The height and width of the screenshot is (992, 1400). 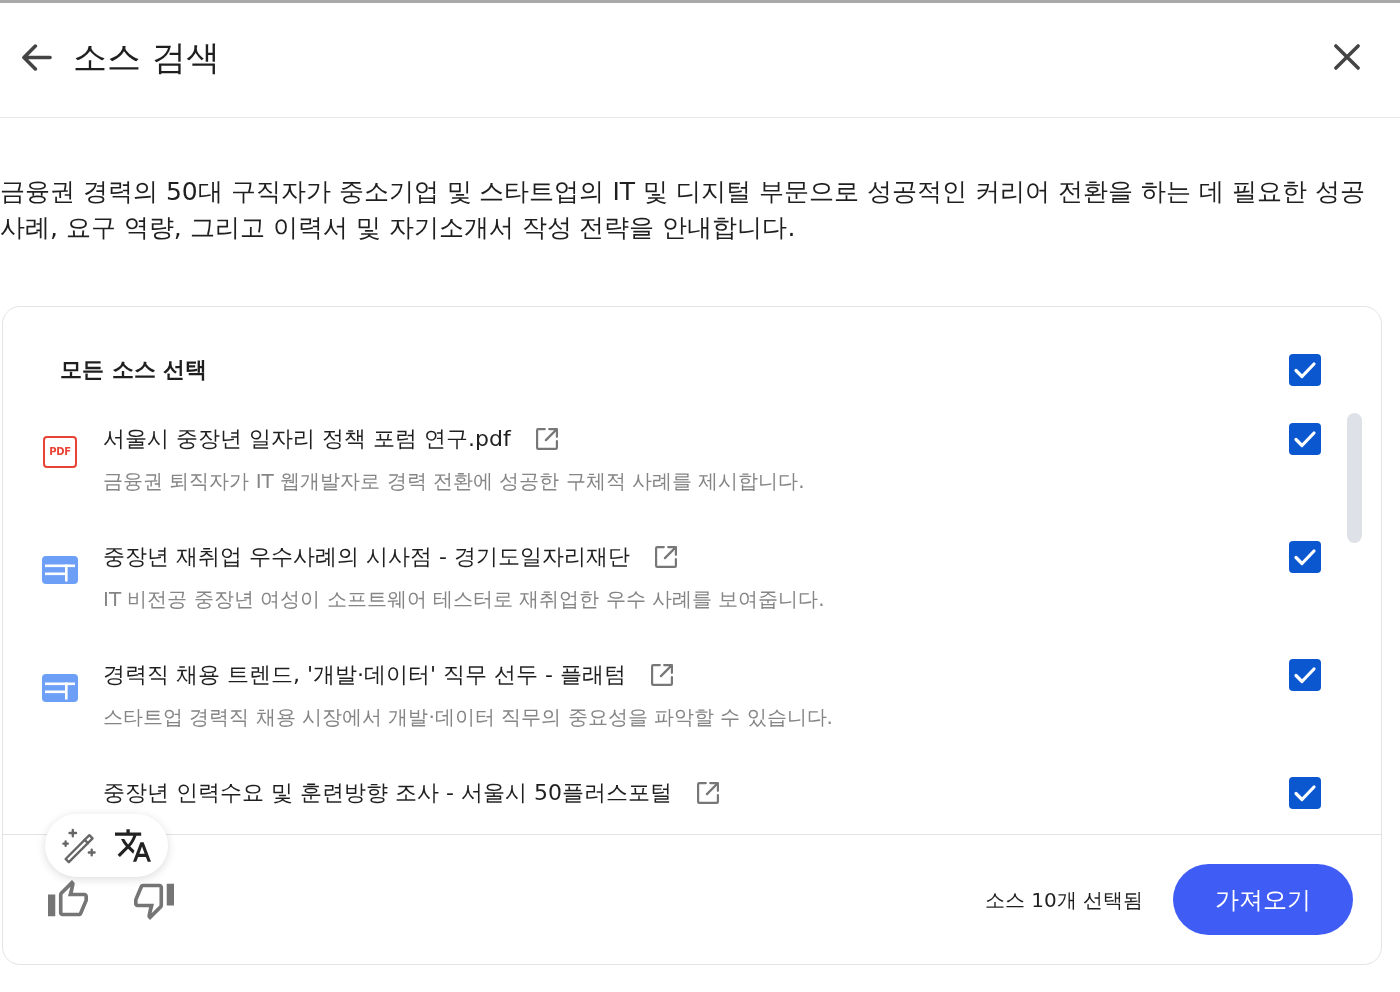 I want to click on source-title: 경력직 채용 트렌드, '개발·데이터' 직무 선두 - 플래텀, so click(x=364, y=675).